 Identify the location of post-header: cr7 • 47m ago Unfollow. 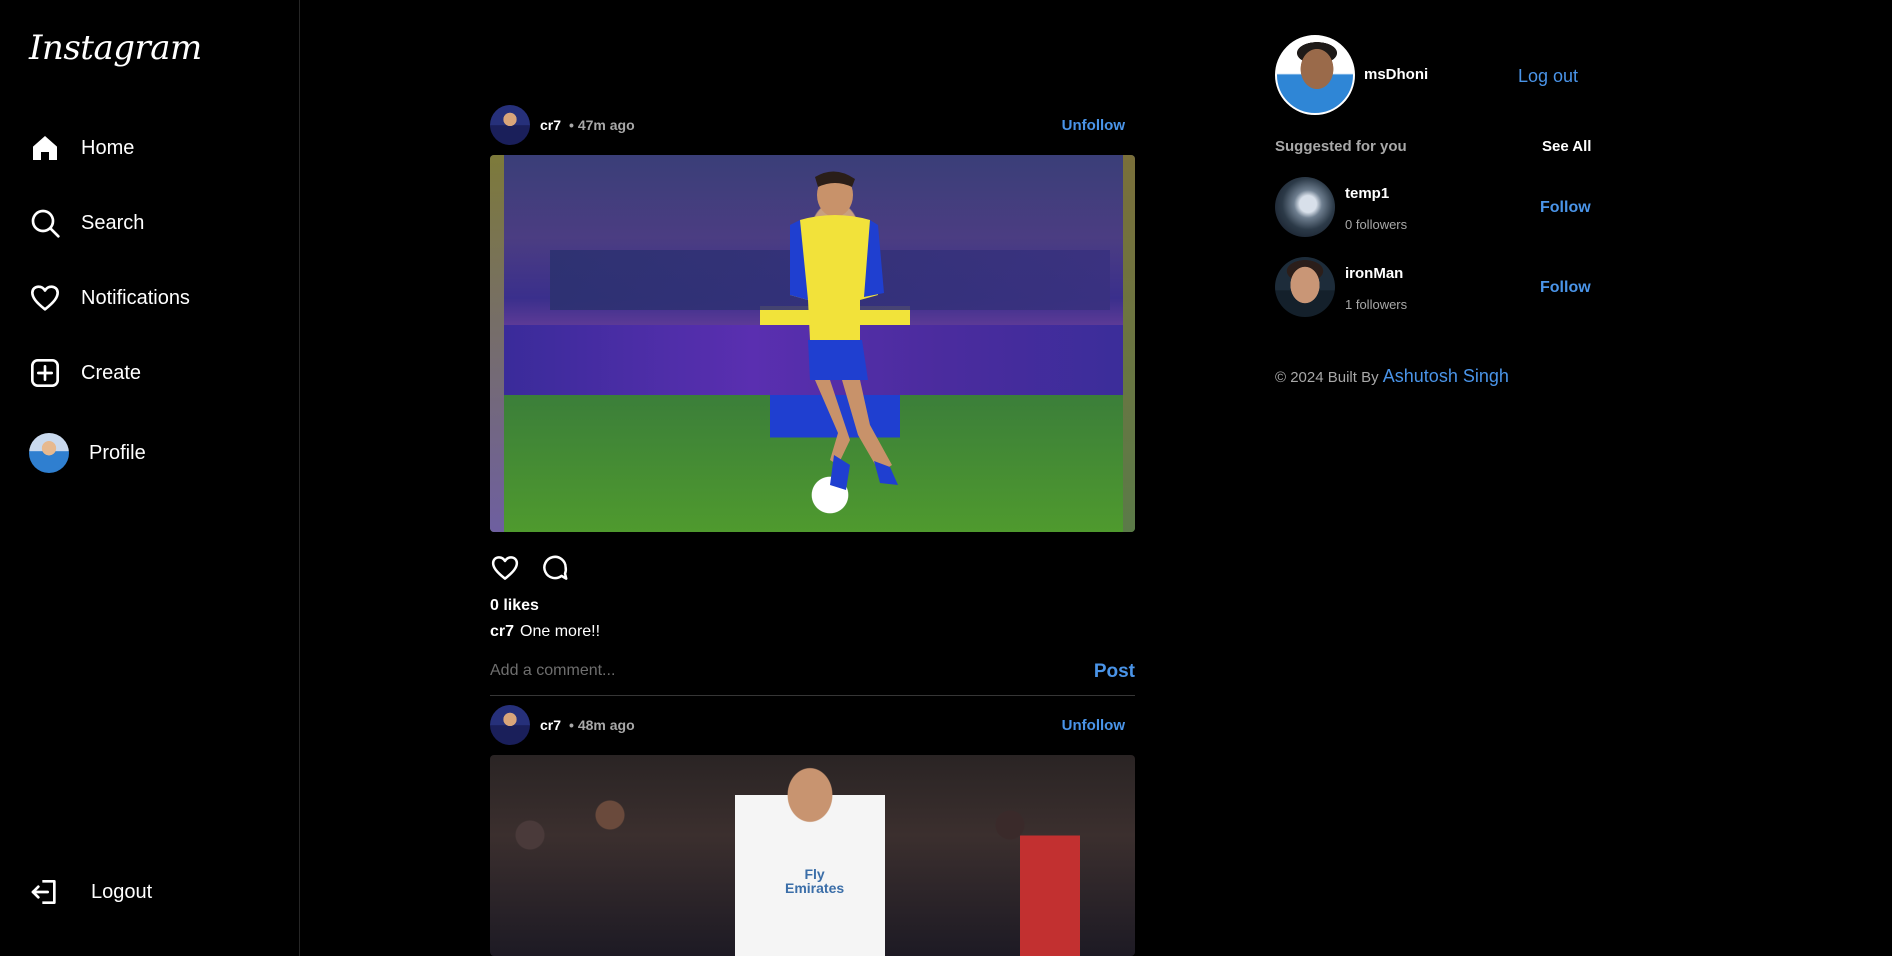
(812, 125).